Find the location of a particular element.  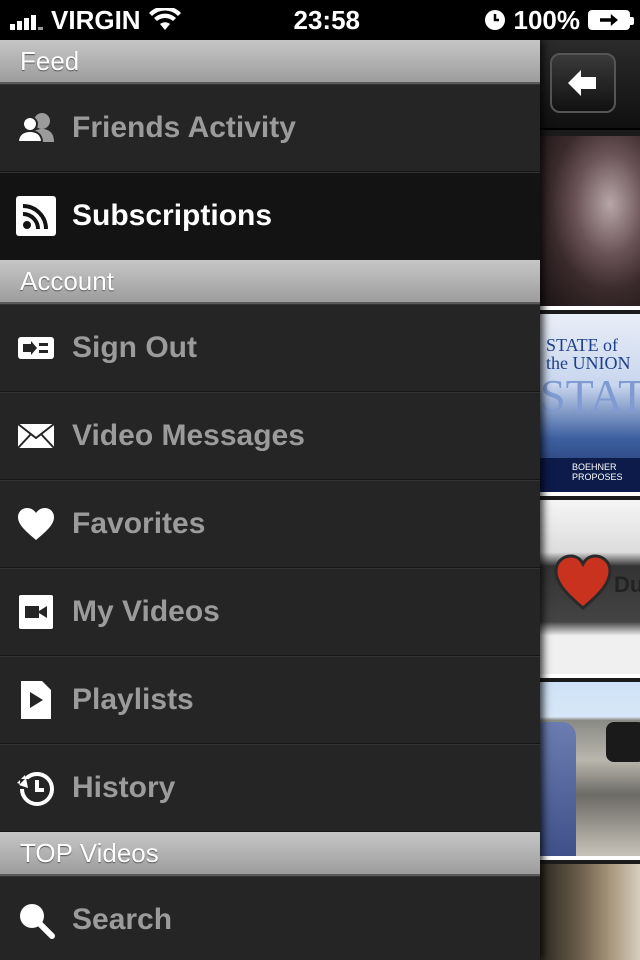

section-header-top-videos: TOP Videos is located at coordinates (270, 854).